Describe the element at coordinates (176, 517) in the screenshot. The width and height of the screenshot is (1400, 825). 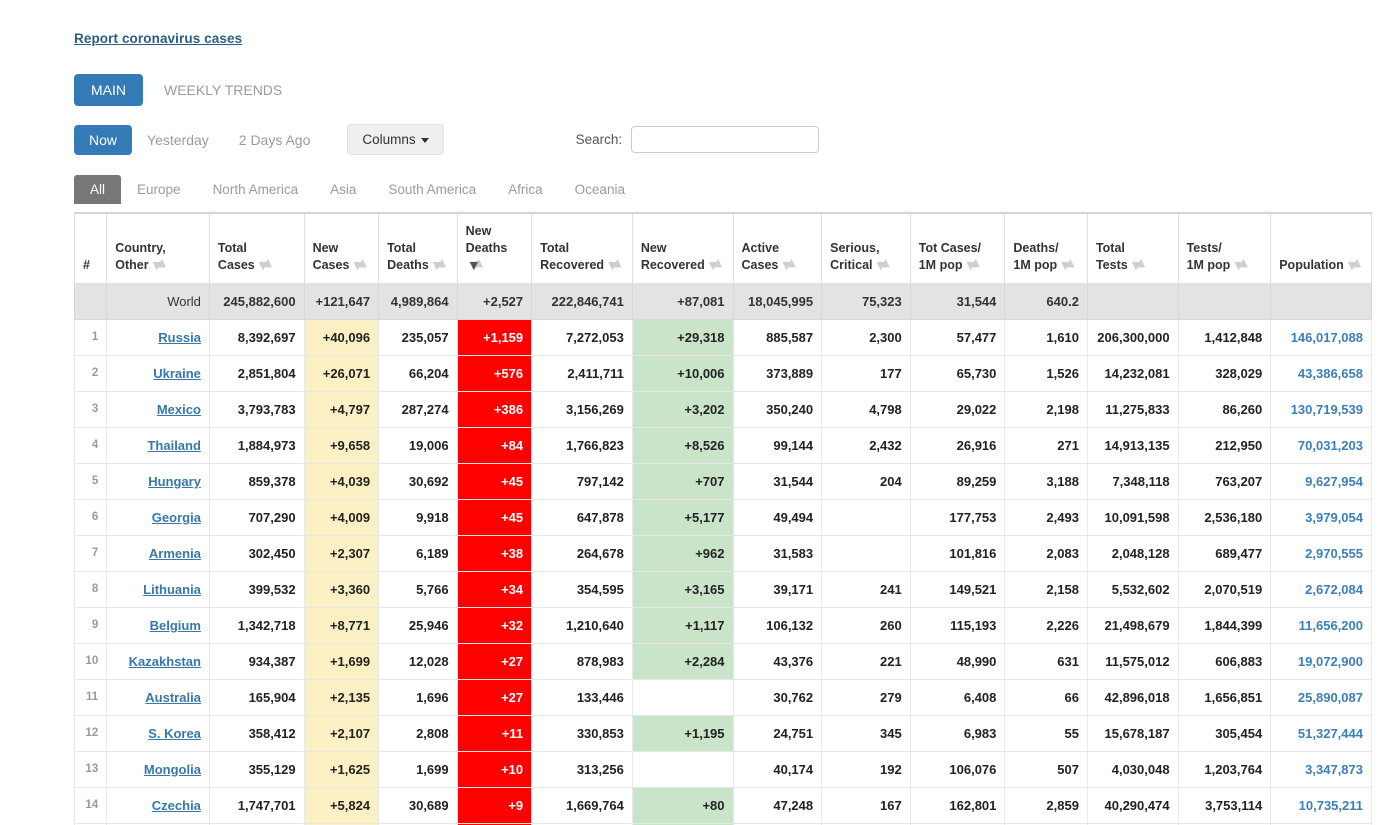
I see `country-link: Georgia` at that location.